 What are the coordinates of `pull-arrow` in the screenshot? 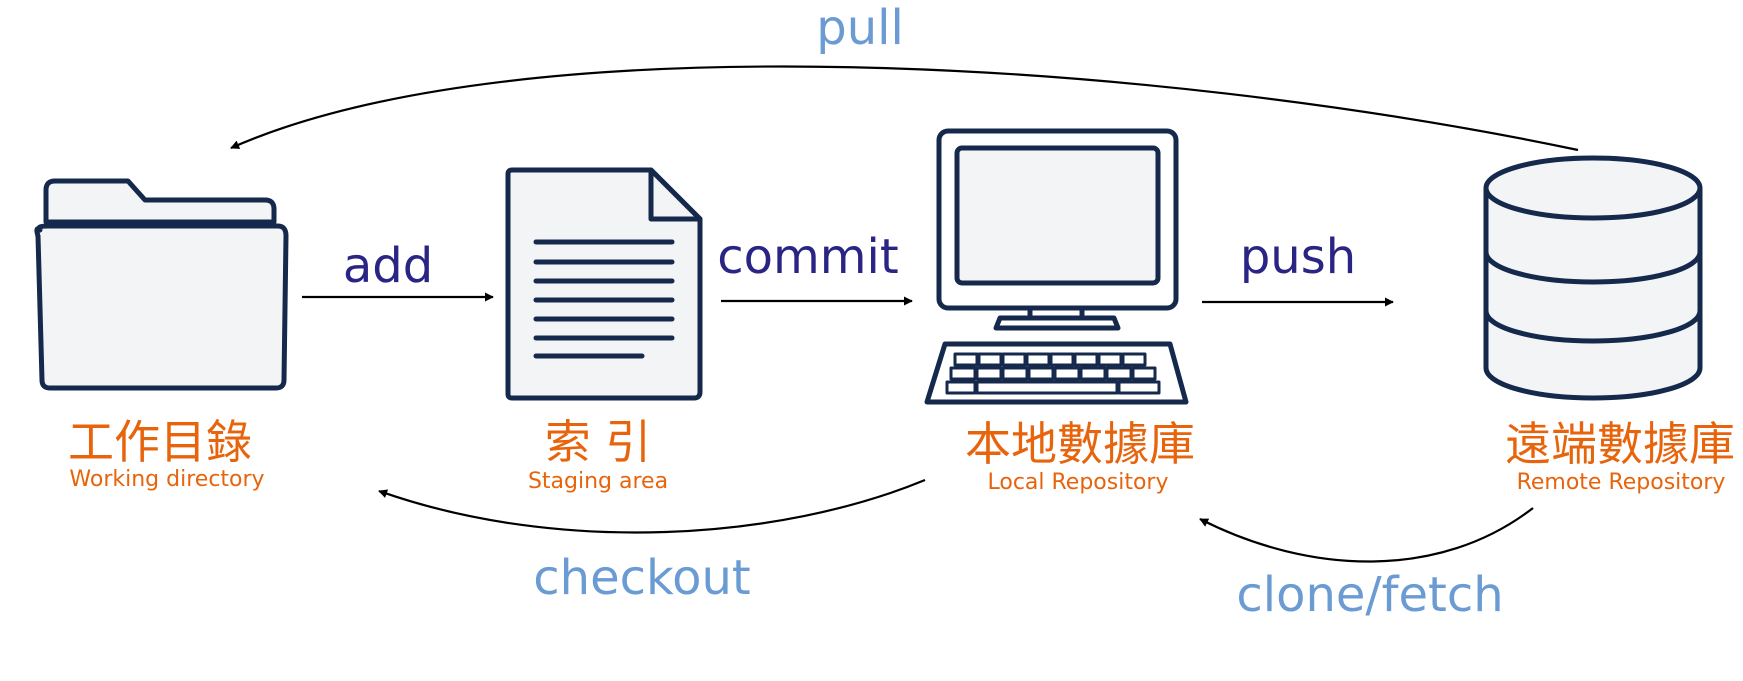 It's located at (904, 108).